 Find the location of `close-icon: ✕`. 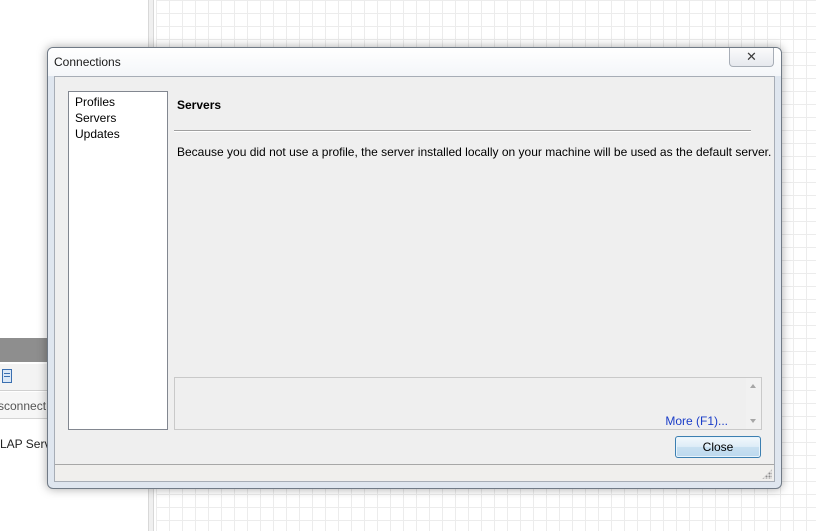

close-icon: ✕ is located at coordinates (751, 56).